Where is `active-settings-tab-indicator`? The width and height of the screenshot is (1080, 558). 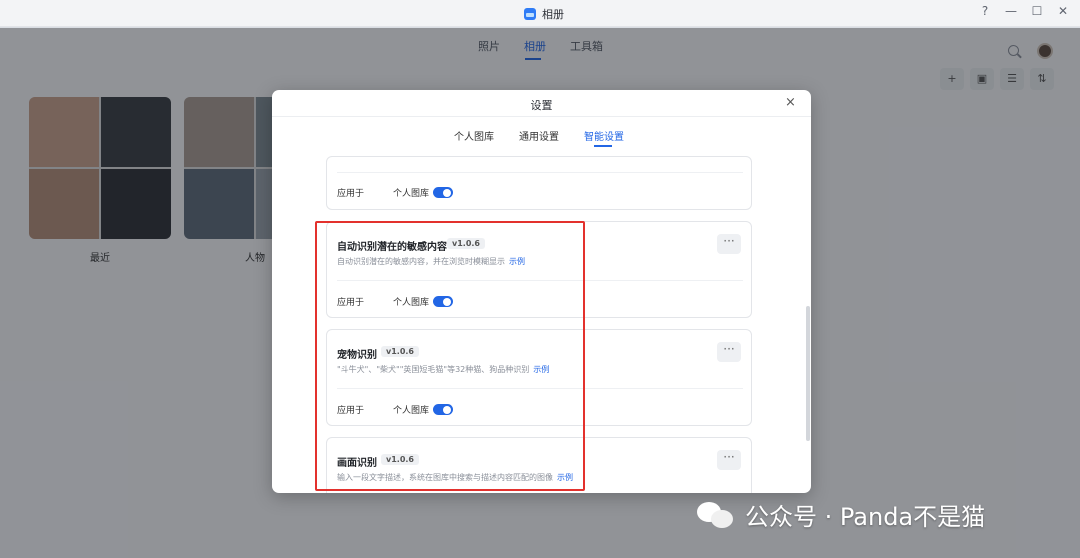 active-settings-tab-indicator is located at coordinates (603, 146).